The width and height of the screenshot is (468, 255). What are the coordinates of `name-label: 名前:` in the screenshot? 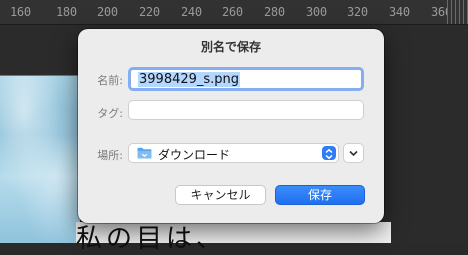 It's located at (110, 80).